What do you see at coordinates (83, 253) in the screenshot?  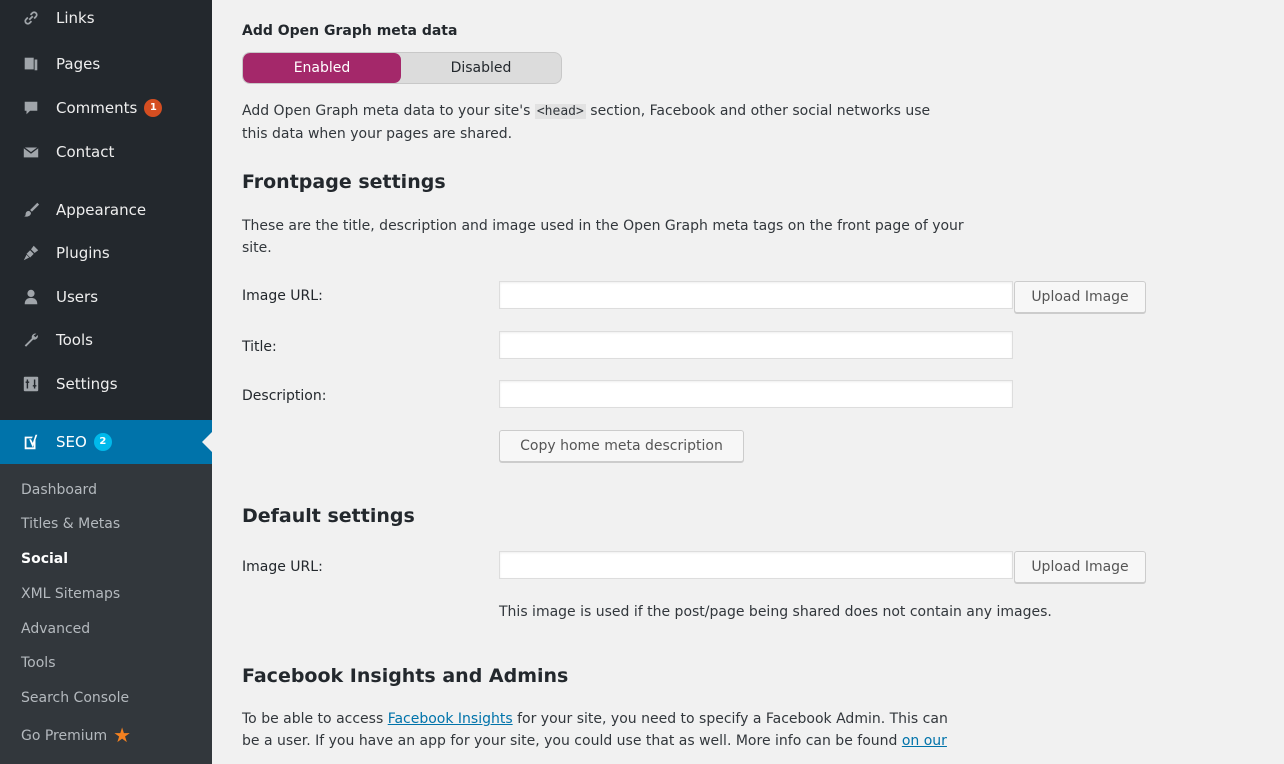 I see `sidebar-item-label: Plugins` at bounding box center [83, 253].